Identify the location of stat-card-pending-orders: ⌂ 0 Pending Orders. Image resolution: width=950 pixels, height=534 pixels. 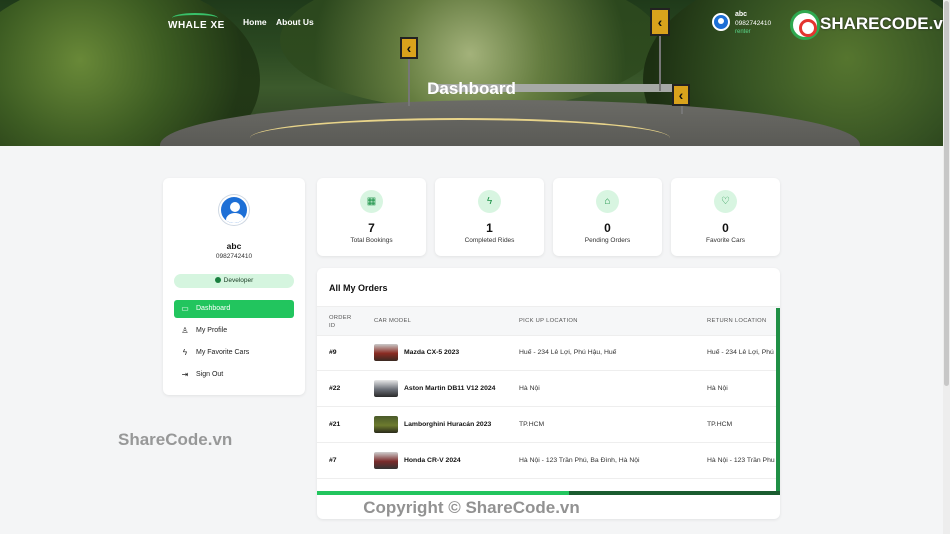
(607, 217).